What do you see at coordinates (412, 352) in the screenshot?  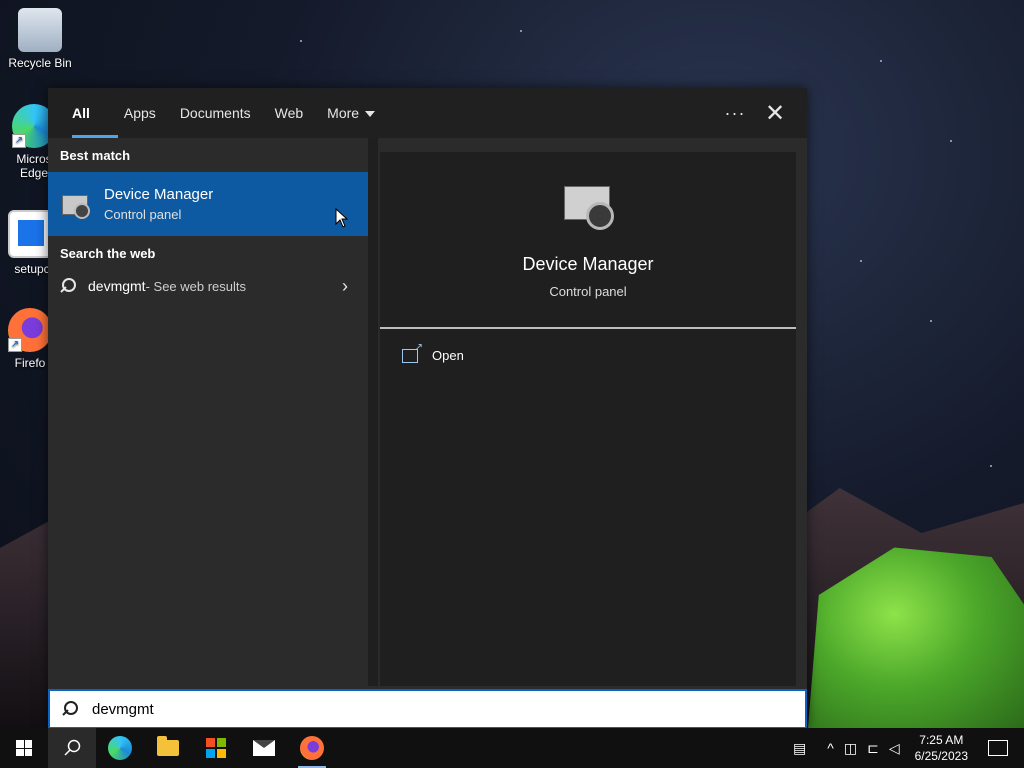 I see `open-icon` at bounding box center [412, 352].